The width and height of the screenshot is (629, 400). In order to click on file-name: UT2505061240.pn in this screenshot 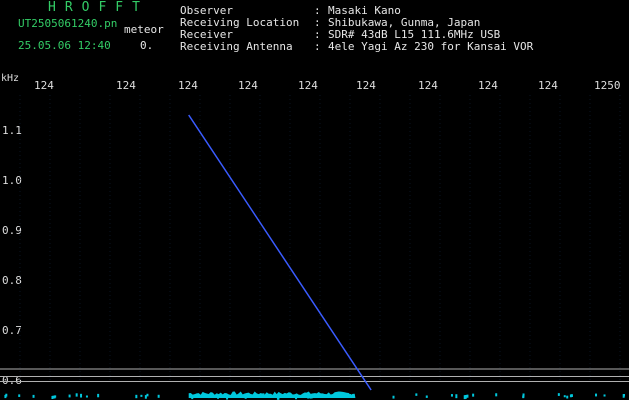, I will do `click(68, 23)`.